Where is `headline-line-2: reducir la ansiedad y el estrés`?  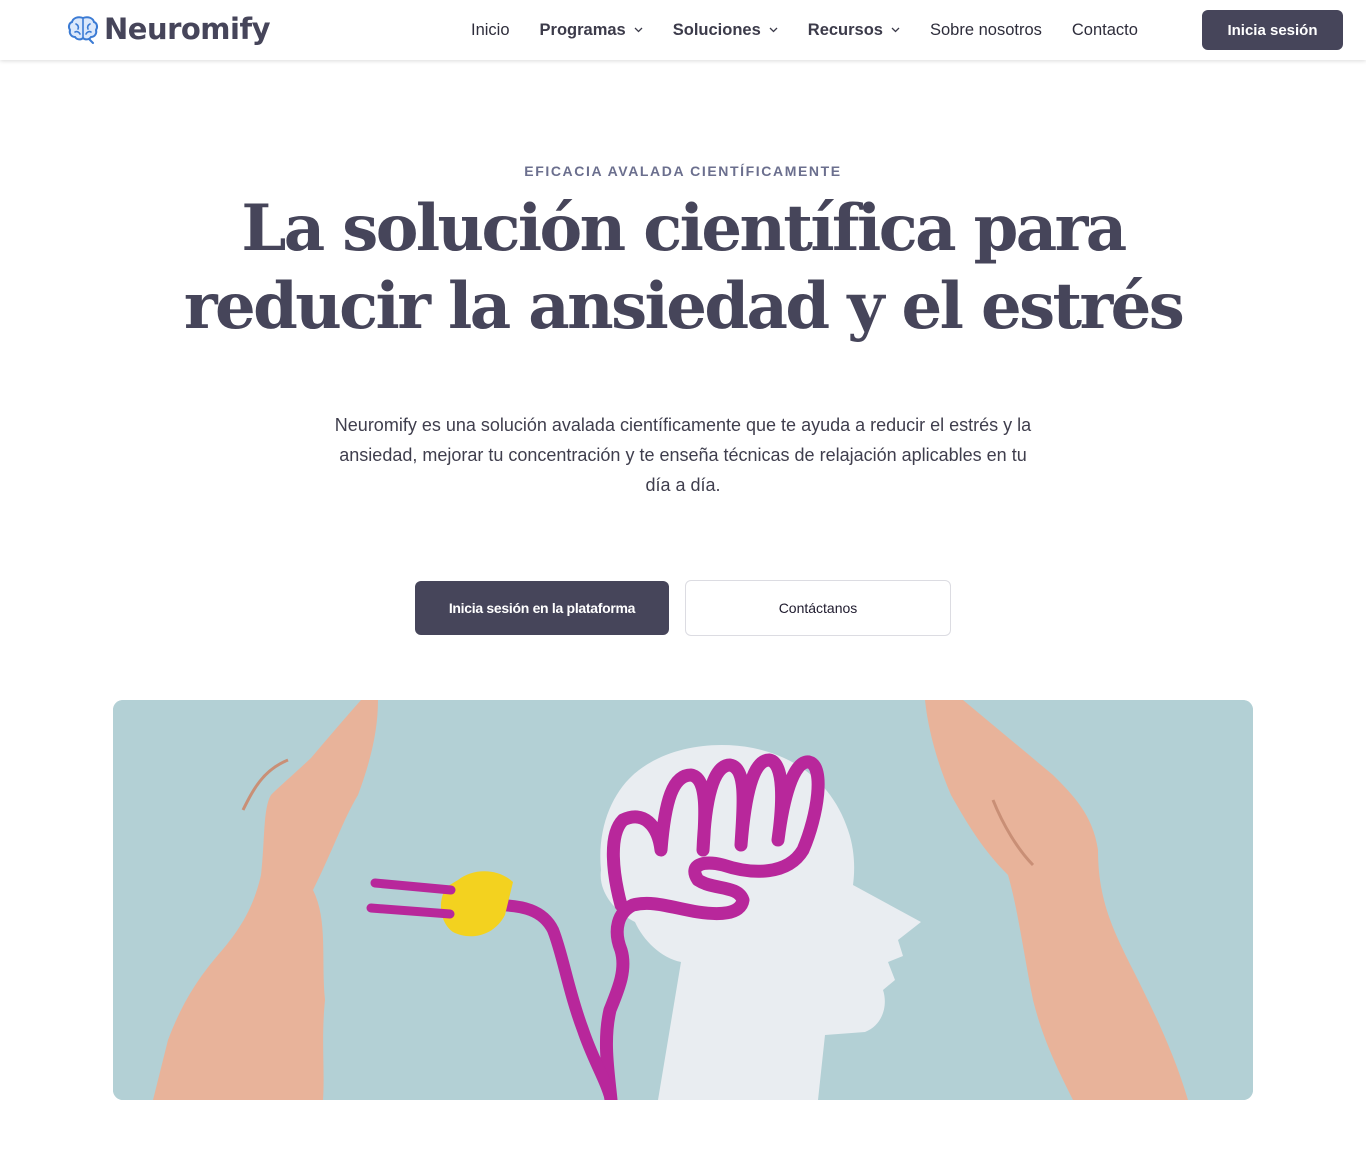 headline-line-2: reducir la ansiedad y el estrés is located at coordinates (684, 306).